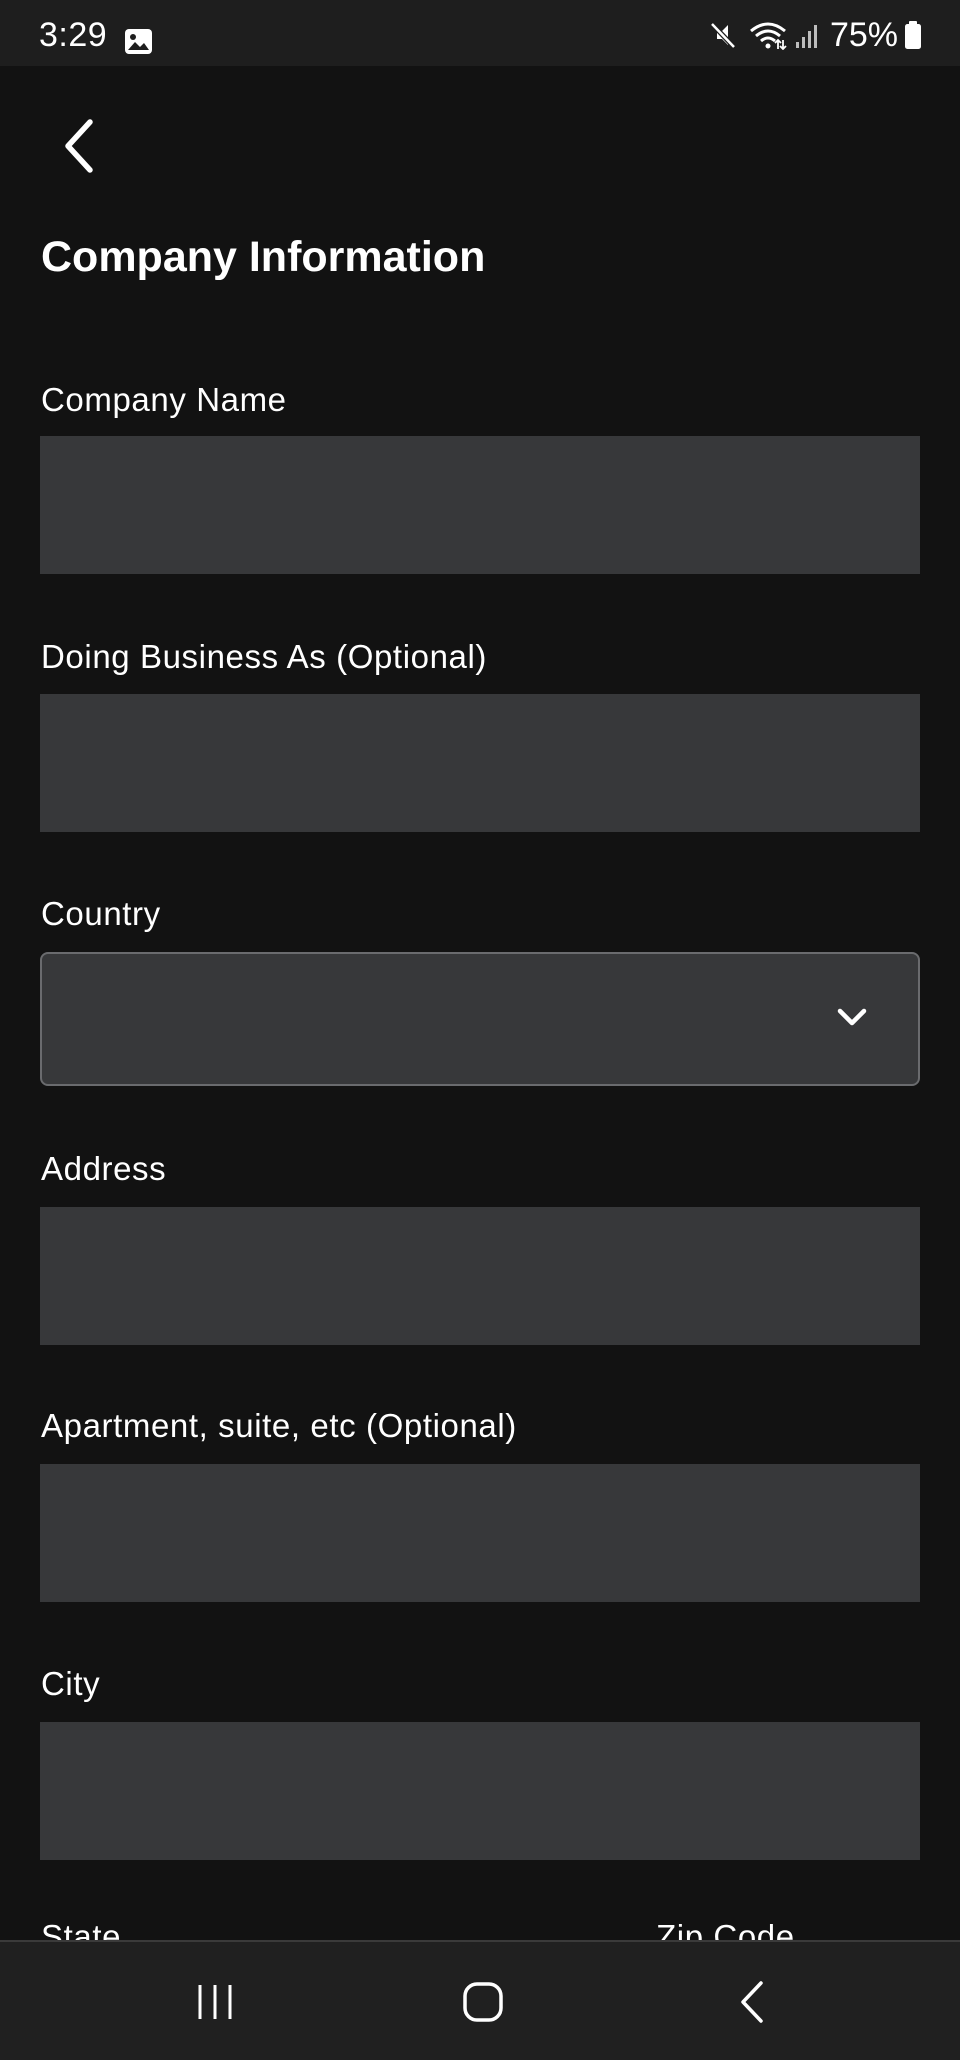 This screenshot has width=960, height=2060. What do you see at coordinates (863, 35) in the screenshot?
I see `battery-percent: 75%` at bounding box center [863, 35].